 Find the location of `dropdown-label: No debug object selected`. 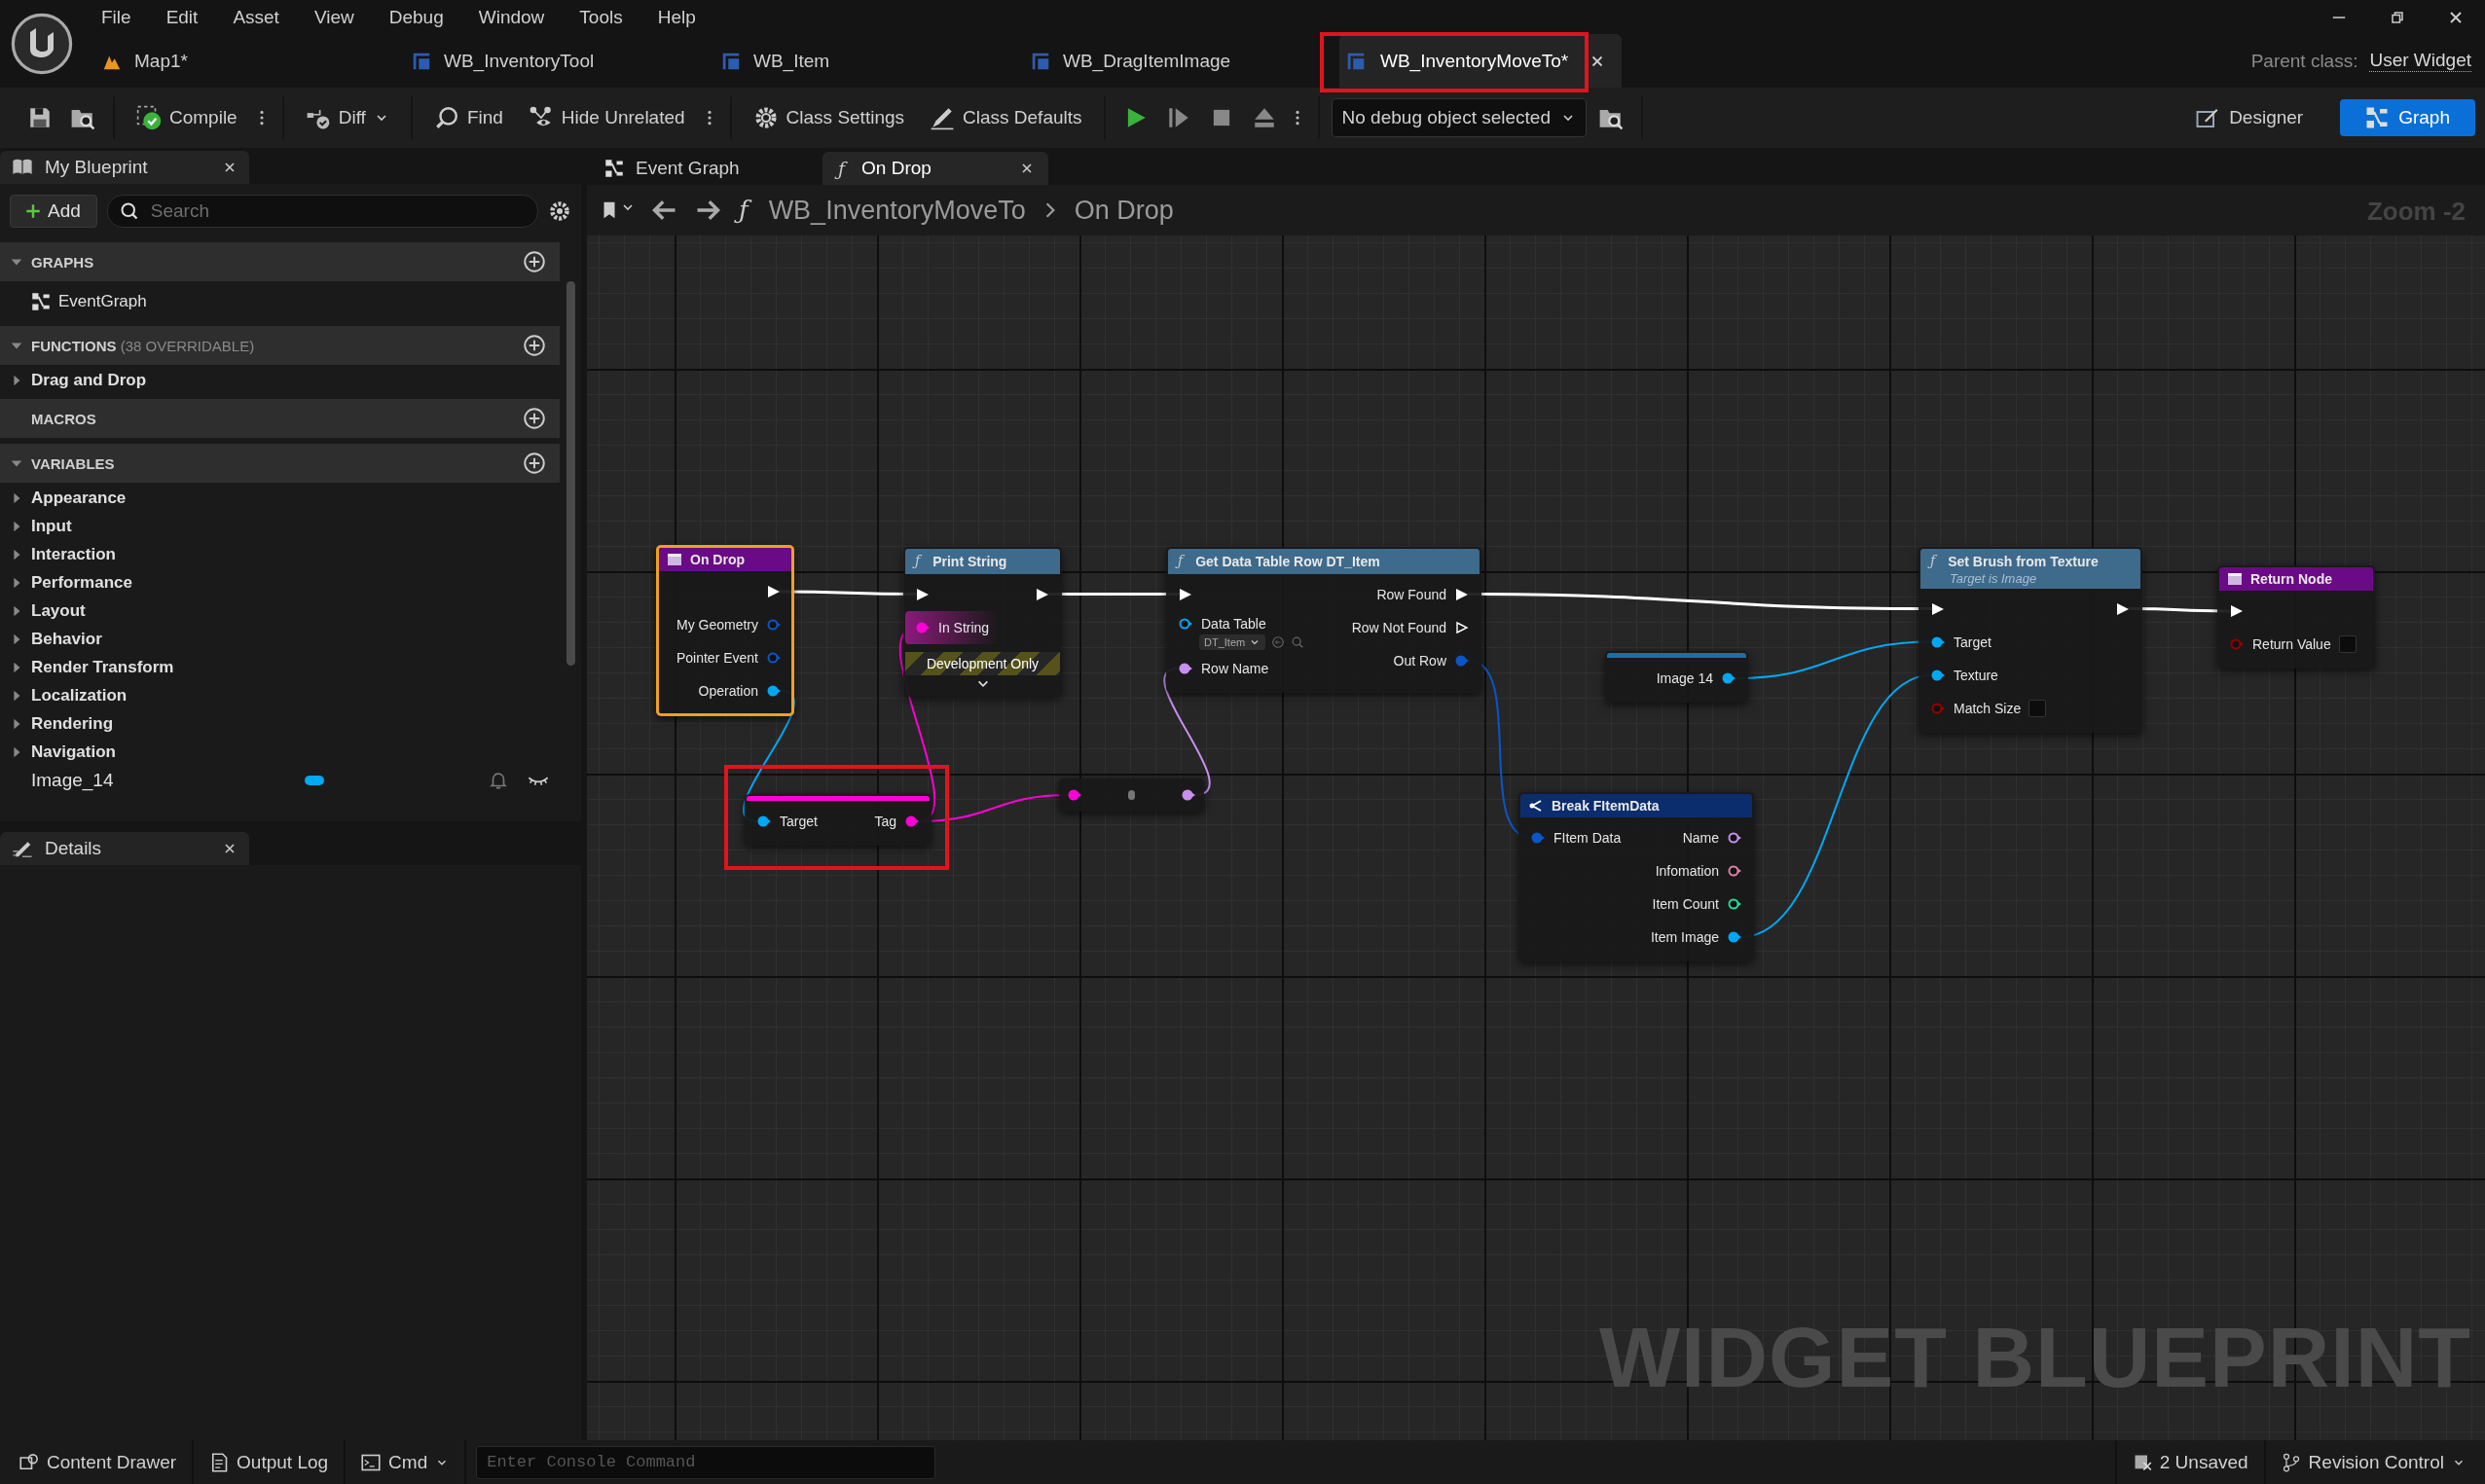

dropdown-label: No debug object selected is located at coordinates (1446, 118).